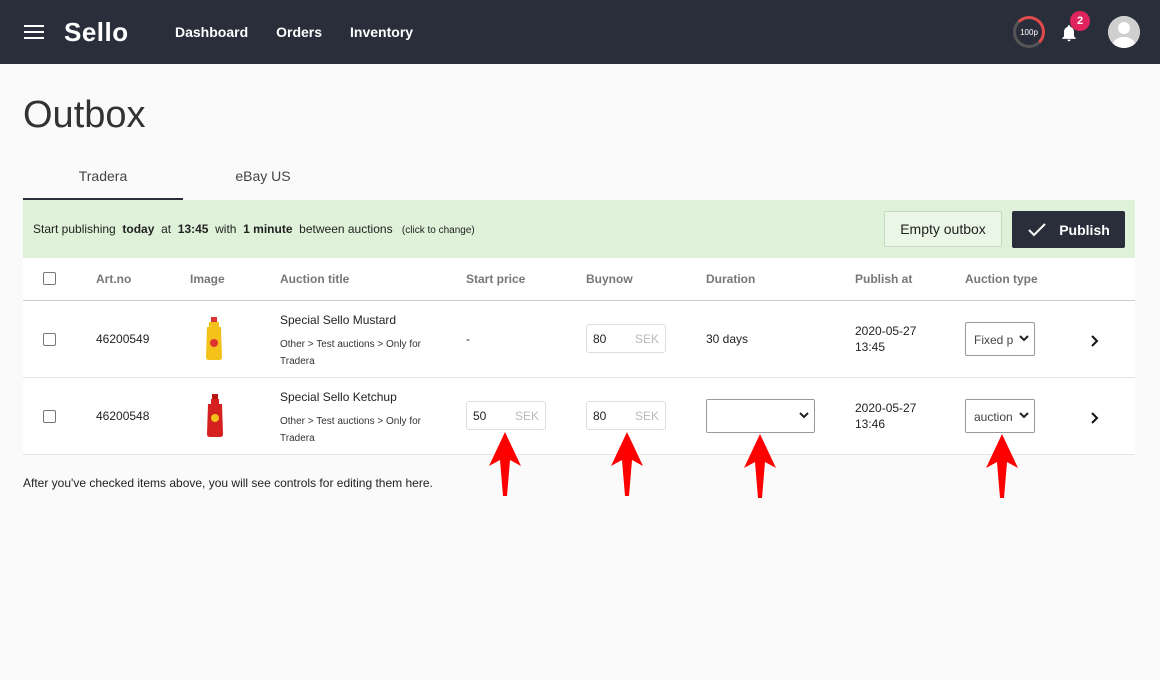  What do you see at coordinates (123, 416) in the screenshot?
I see `art-no: 46200548` at bounding box center [123, 416].